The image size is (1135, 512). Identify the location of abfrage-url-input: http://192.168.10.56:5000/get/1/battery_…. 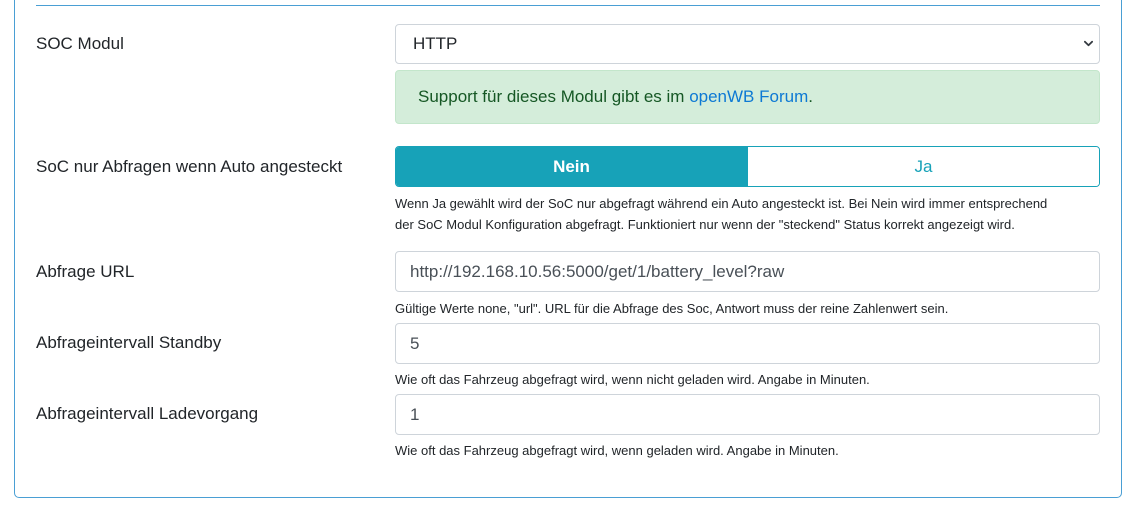
(747, 271).